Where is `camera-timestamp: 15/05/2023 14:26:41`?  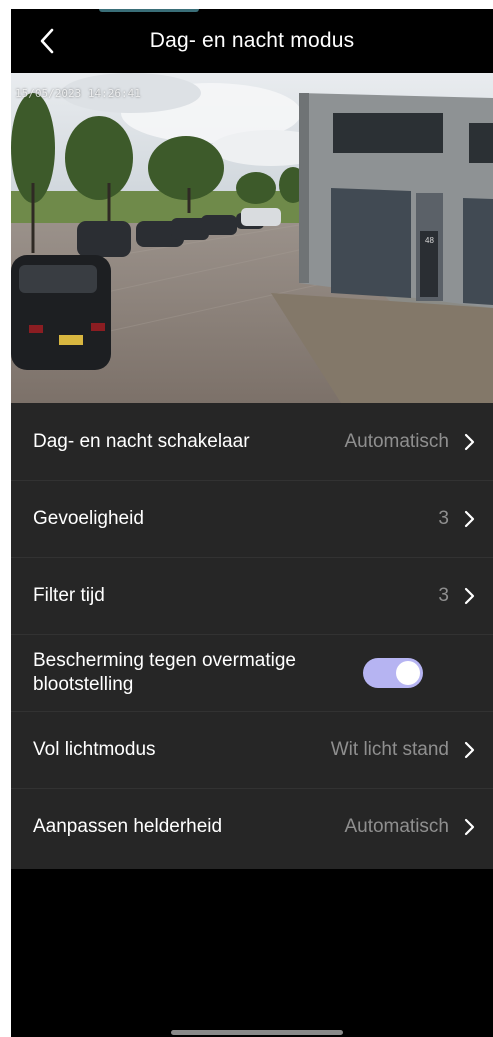 camera-timestamp: 15/05/2023 14:26:41 is located at coordinates (78, 93).